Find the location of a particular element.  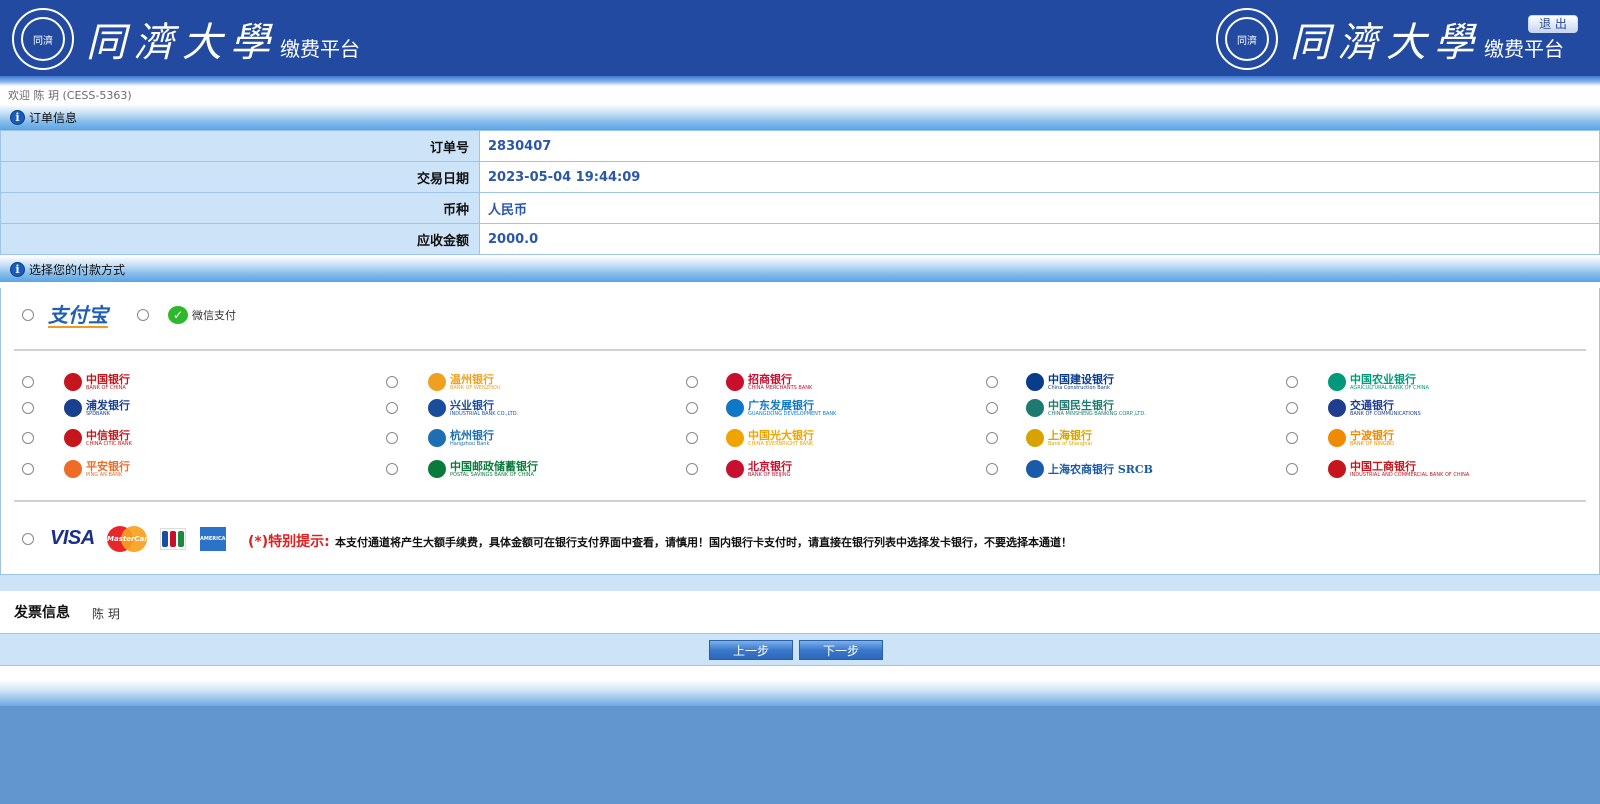

bank-logo: 中国邮政储蓄银行 POSTAL SAVINGS BANK OF CHINA is located at coordinates (483, 469).